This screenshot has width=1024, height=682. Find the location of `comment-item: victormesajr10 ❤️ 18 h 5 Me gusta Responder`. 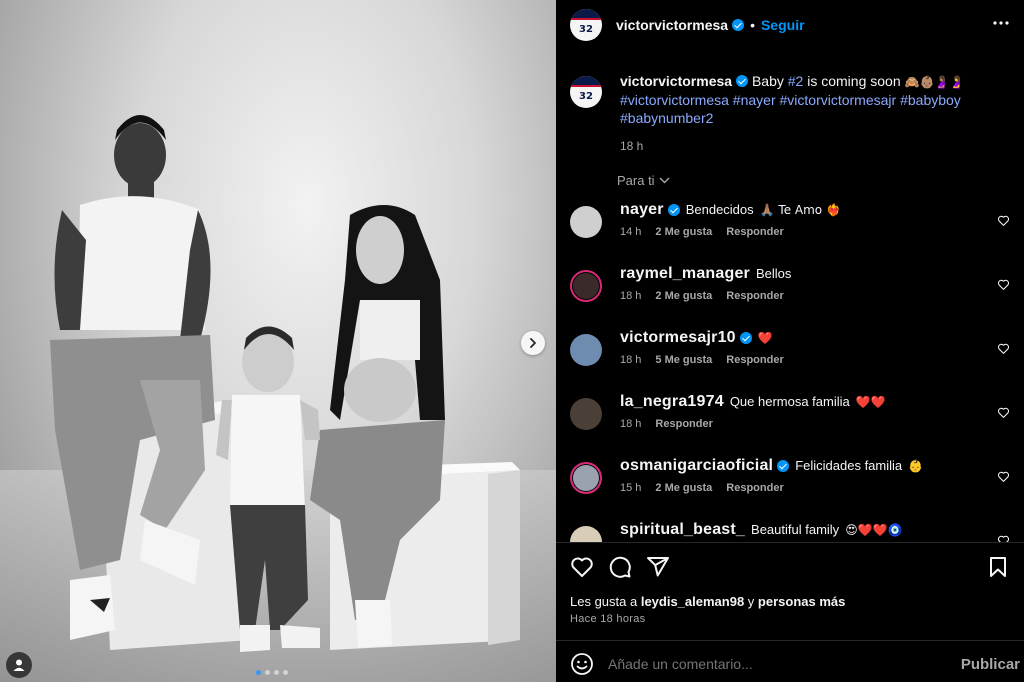

comment-item: victormesajr10 ❤️ 18 h 5 Me gusta Responder is located at coordinates (790, 347).